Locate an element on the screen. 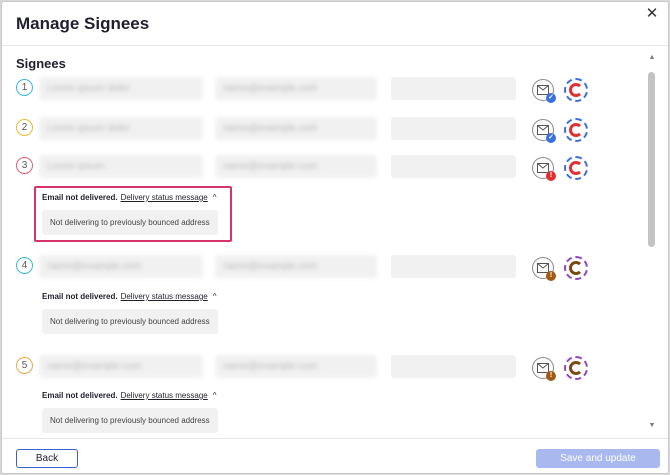 The image size is (670, 475). scroll-up-icon: ▲ is located at coordinates (652, 58).